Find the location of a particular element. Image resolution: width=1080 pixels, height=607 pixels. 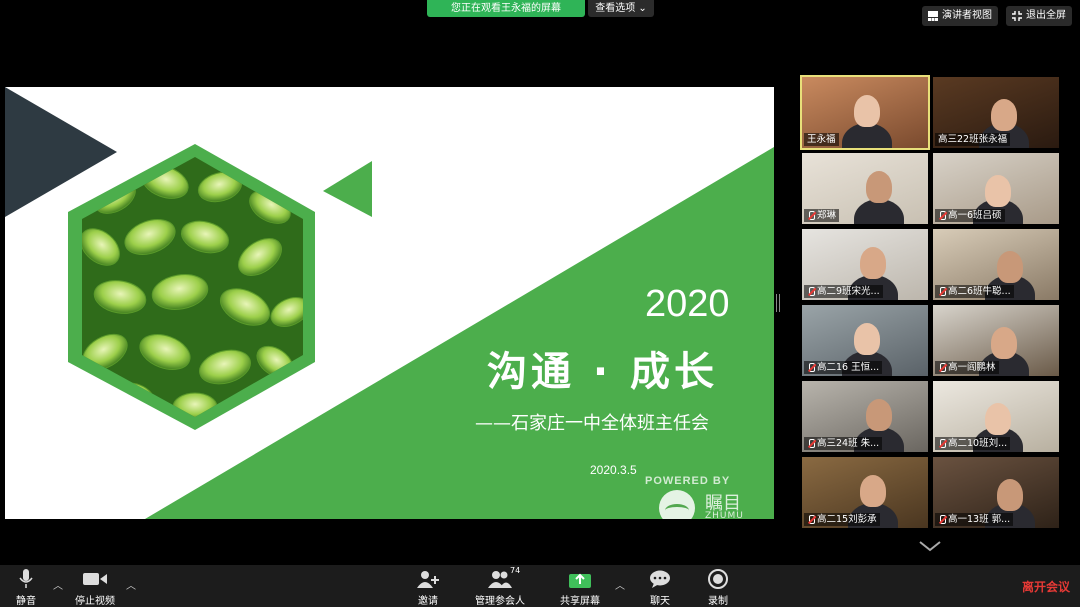

zhumu-logo is located at coordinates (677, 504).